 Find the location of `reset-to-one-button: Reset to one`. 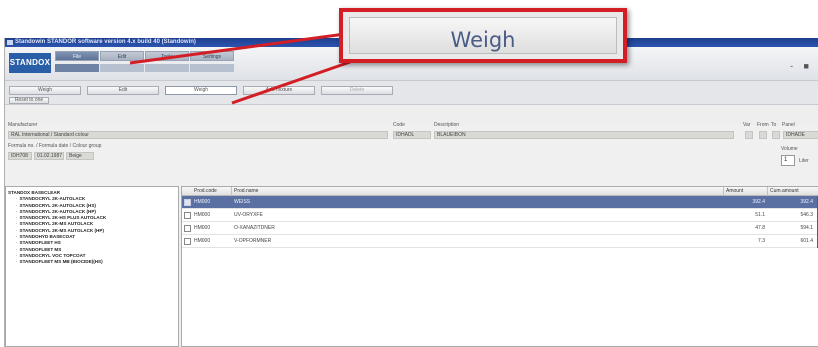

reset-to-one-button: Reset to one is located at coordinates (29, 100).